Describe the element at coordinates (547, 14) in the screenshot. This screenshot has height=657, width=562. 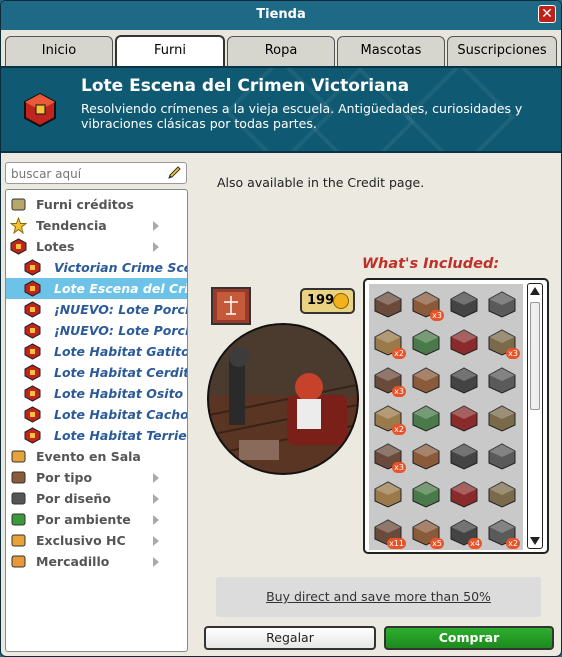
I see `close-button: ✕` at that location.